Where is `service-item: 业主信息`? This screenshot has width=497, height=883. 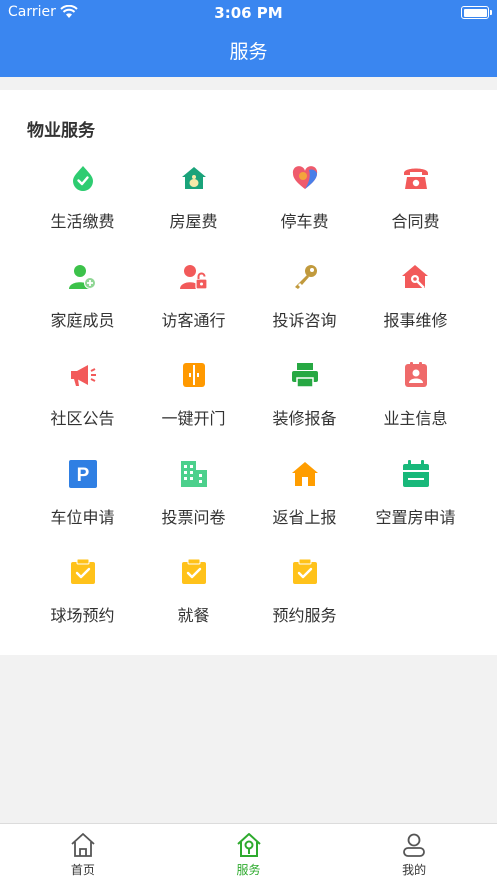 service-item: 业主信息 is located at coordinates (415, 406).